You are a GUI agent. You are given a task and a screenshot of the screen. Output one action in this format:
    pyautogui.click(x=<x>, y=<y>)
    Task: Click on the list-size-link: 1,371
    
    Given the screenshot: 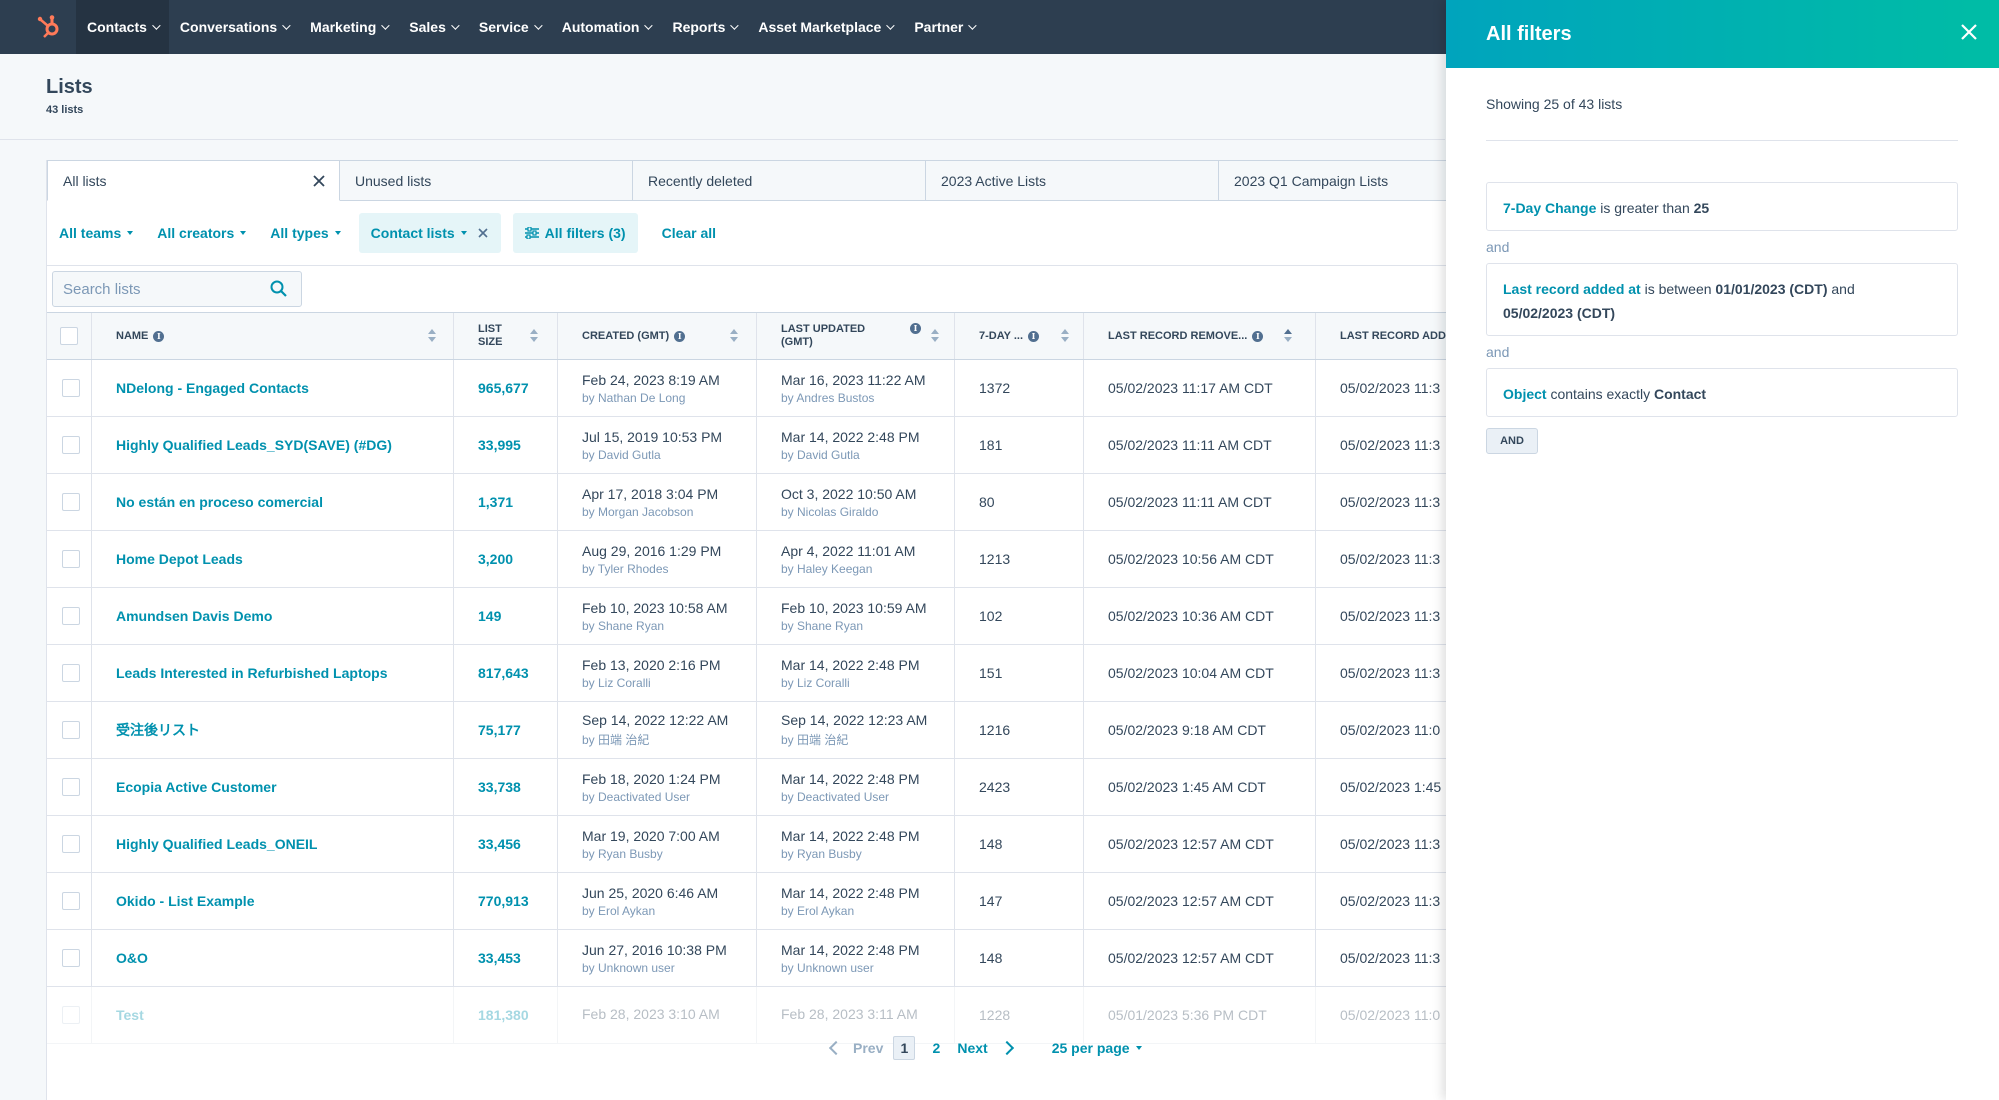 What is the action you would take?
    pyautogui.click(x=517, y=502)
    